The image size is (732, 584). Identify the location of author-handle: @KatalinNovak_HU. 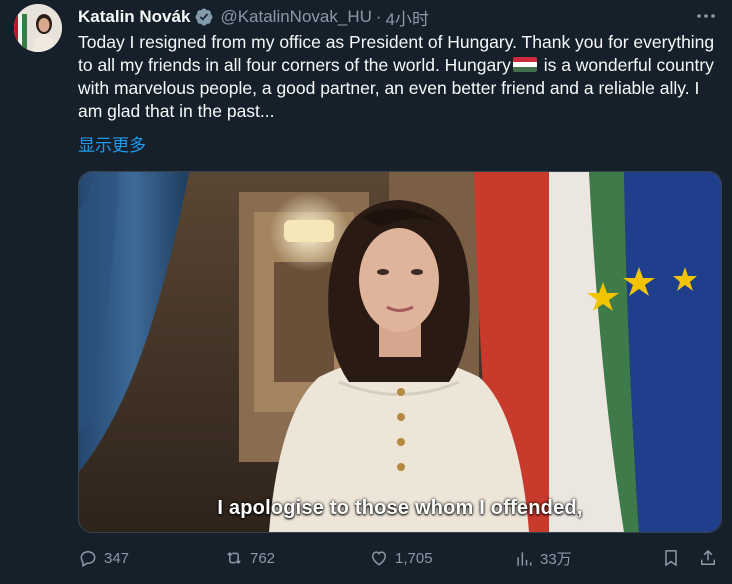
(295, 17).